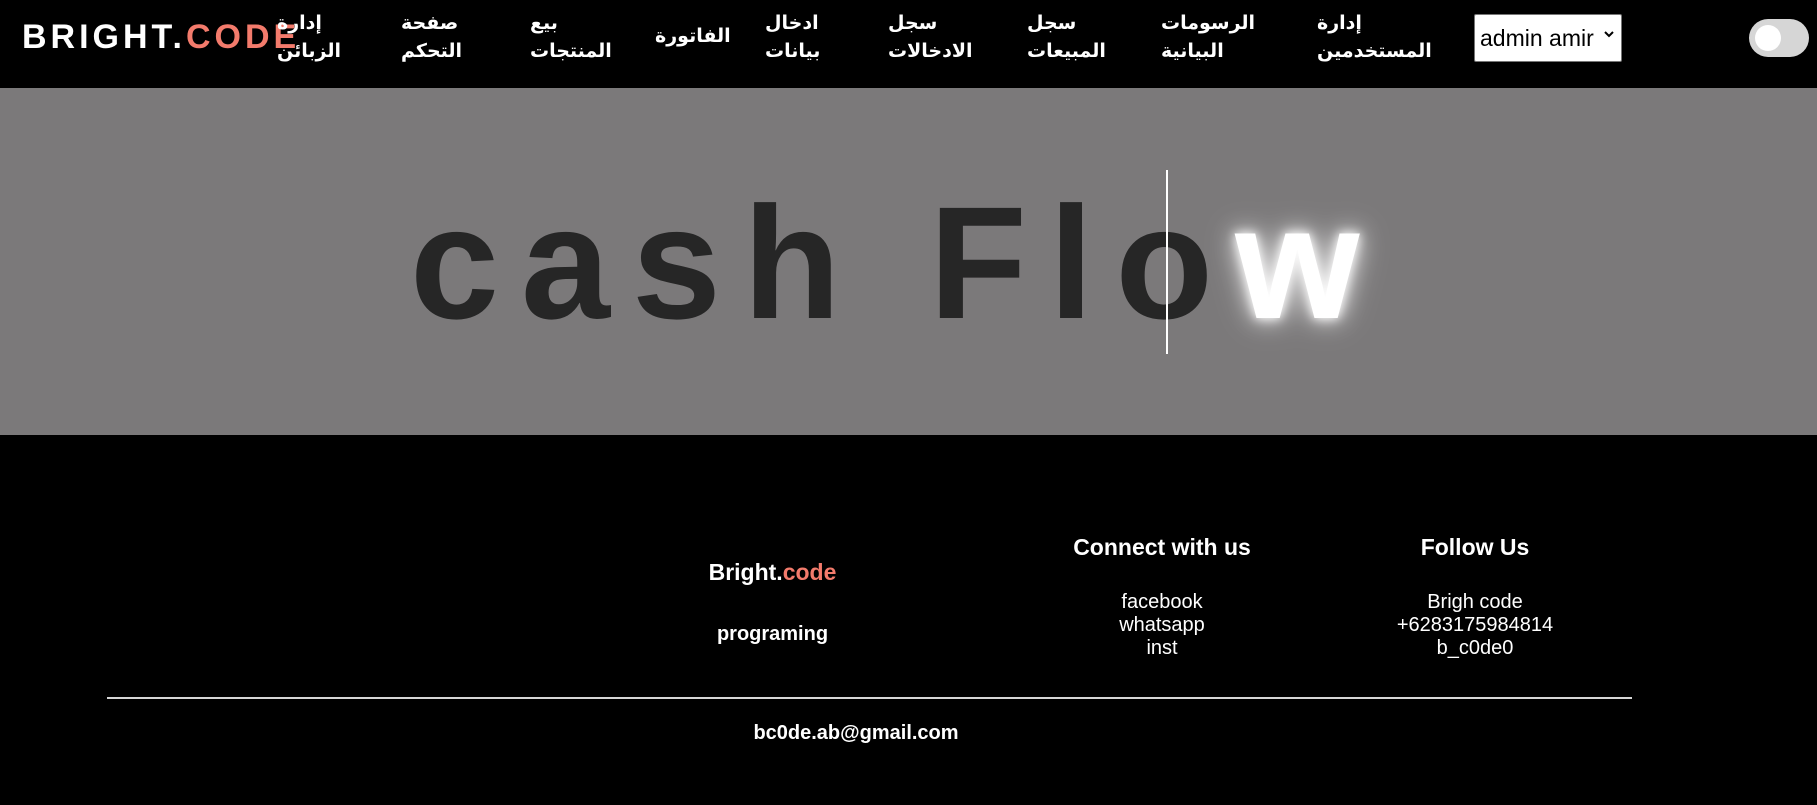 This screenshot has width=1817, height=805. I want to click on footer-divider, so click(869, 698).